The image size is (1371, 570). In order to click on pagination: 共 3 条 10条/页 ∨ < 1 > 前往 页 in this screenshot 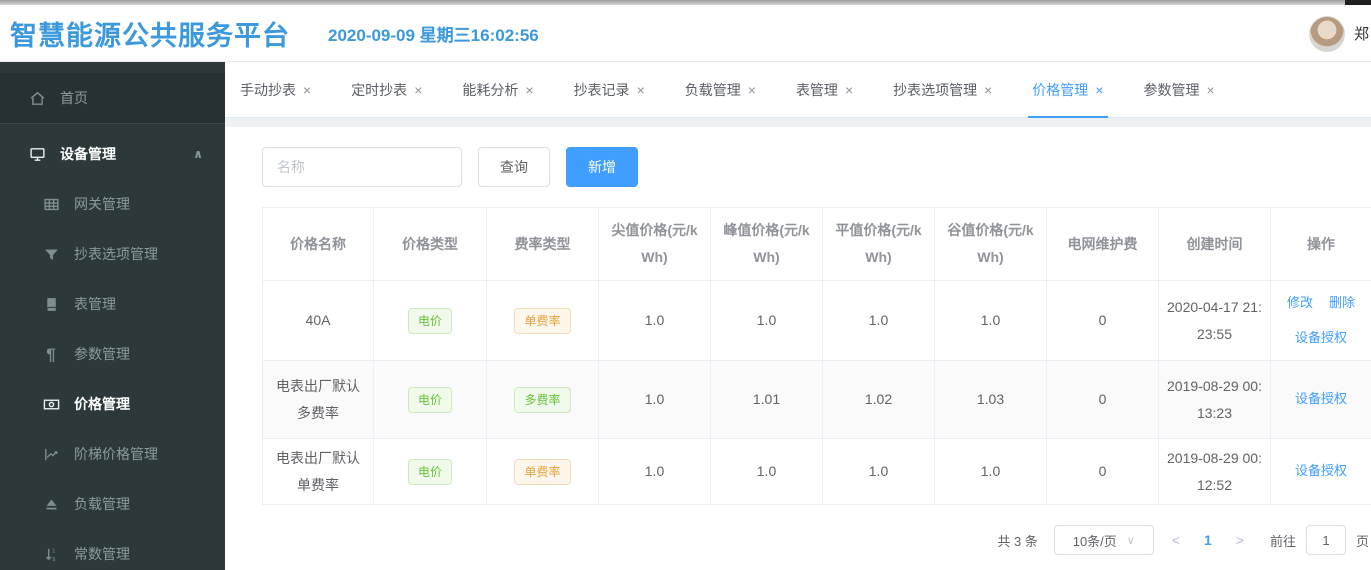, I will do `click(815, 540)`.